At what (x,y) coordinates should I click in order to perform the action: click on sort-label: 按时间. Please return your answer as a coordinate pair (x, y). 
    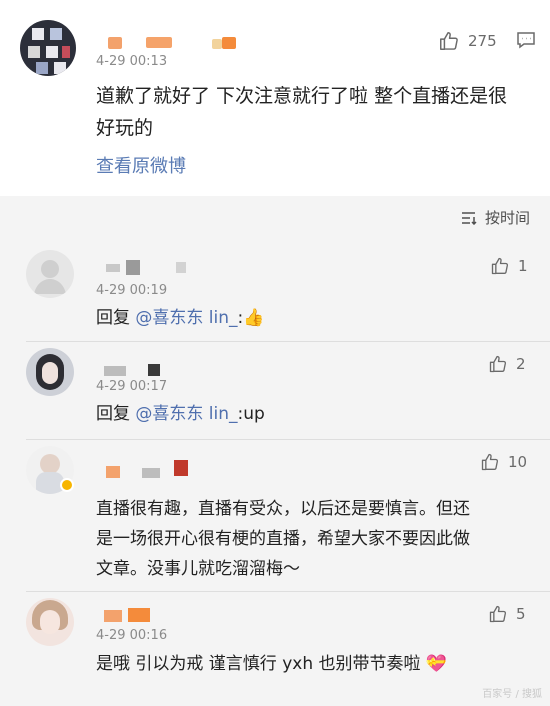
    Looking at the image, I should click on (507, 218).